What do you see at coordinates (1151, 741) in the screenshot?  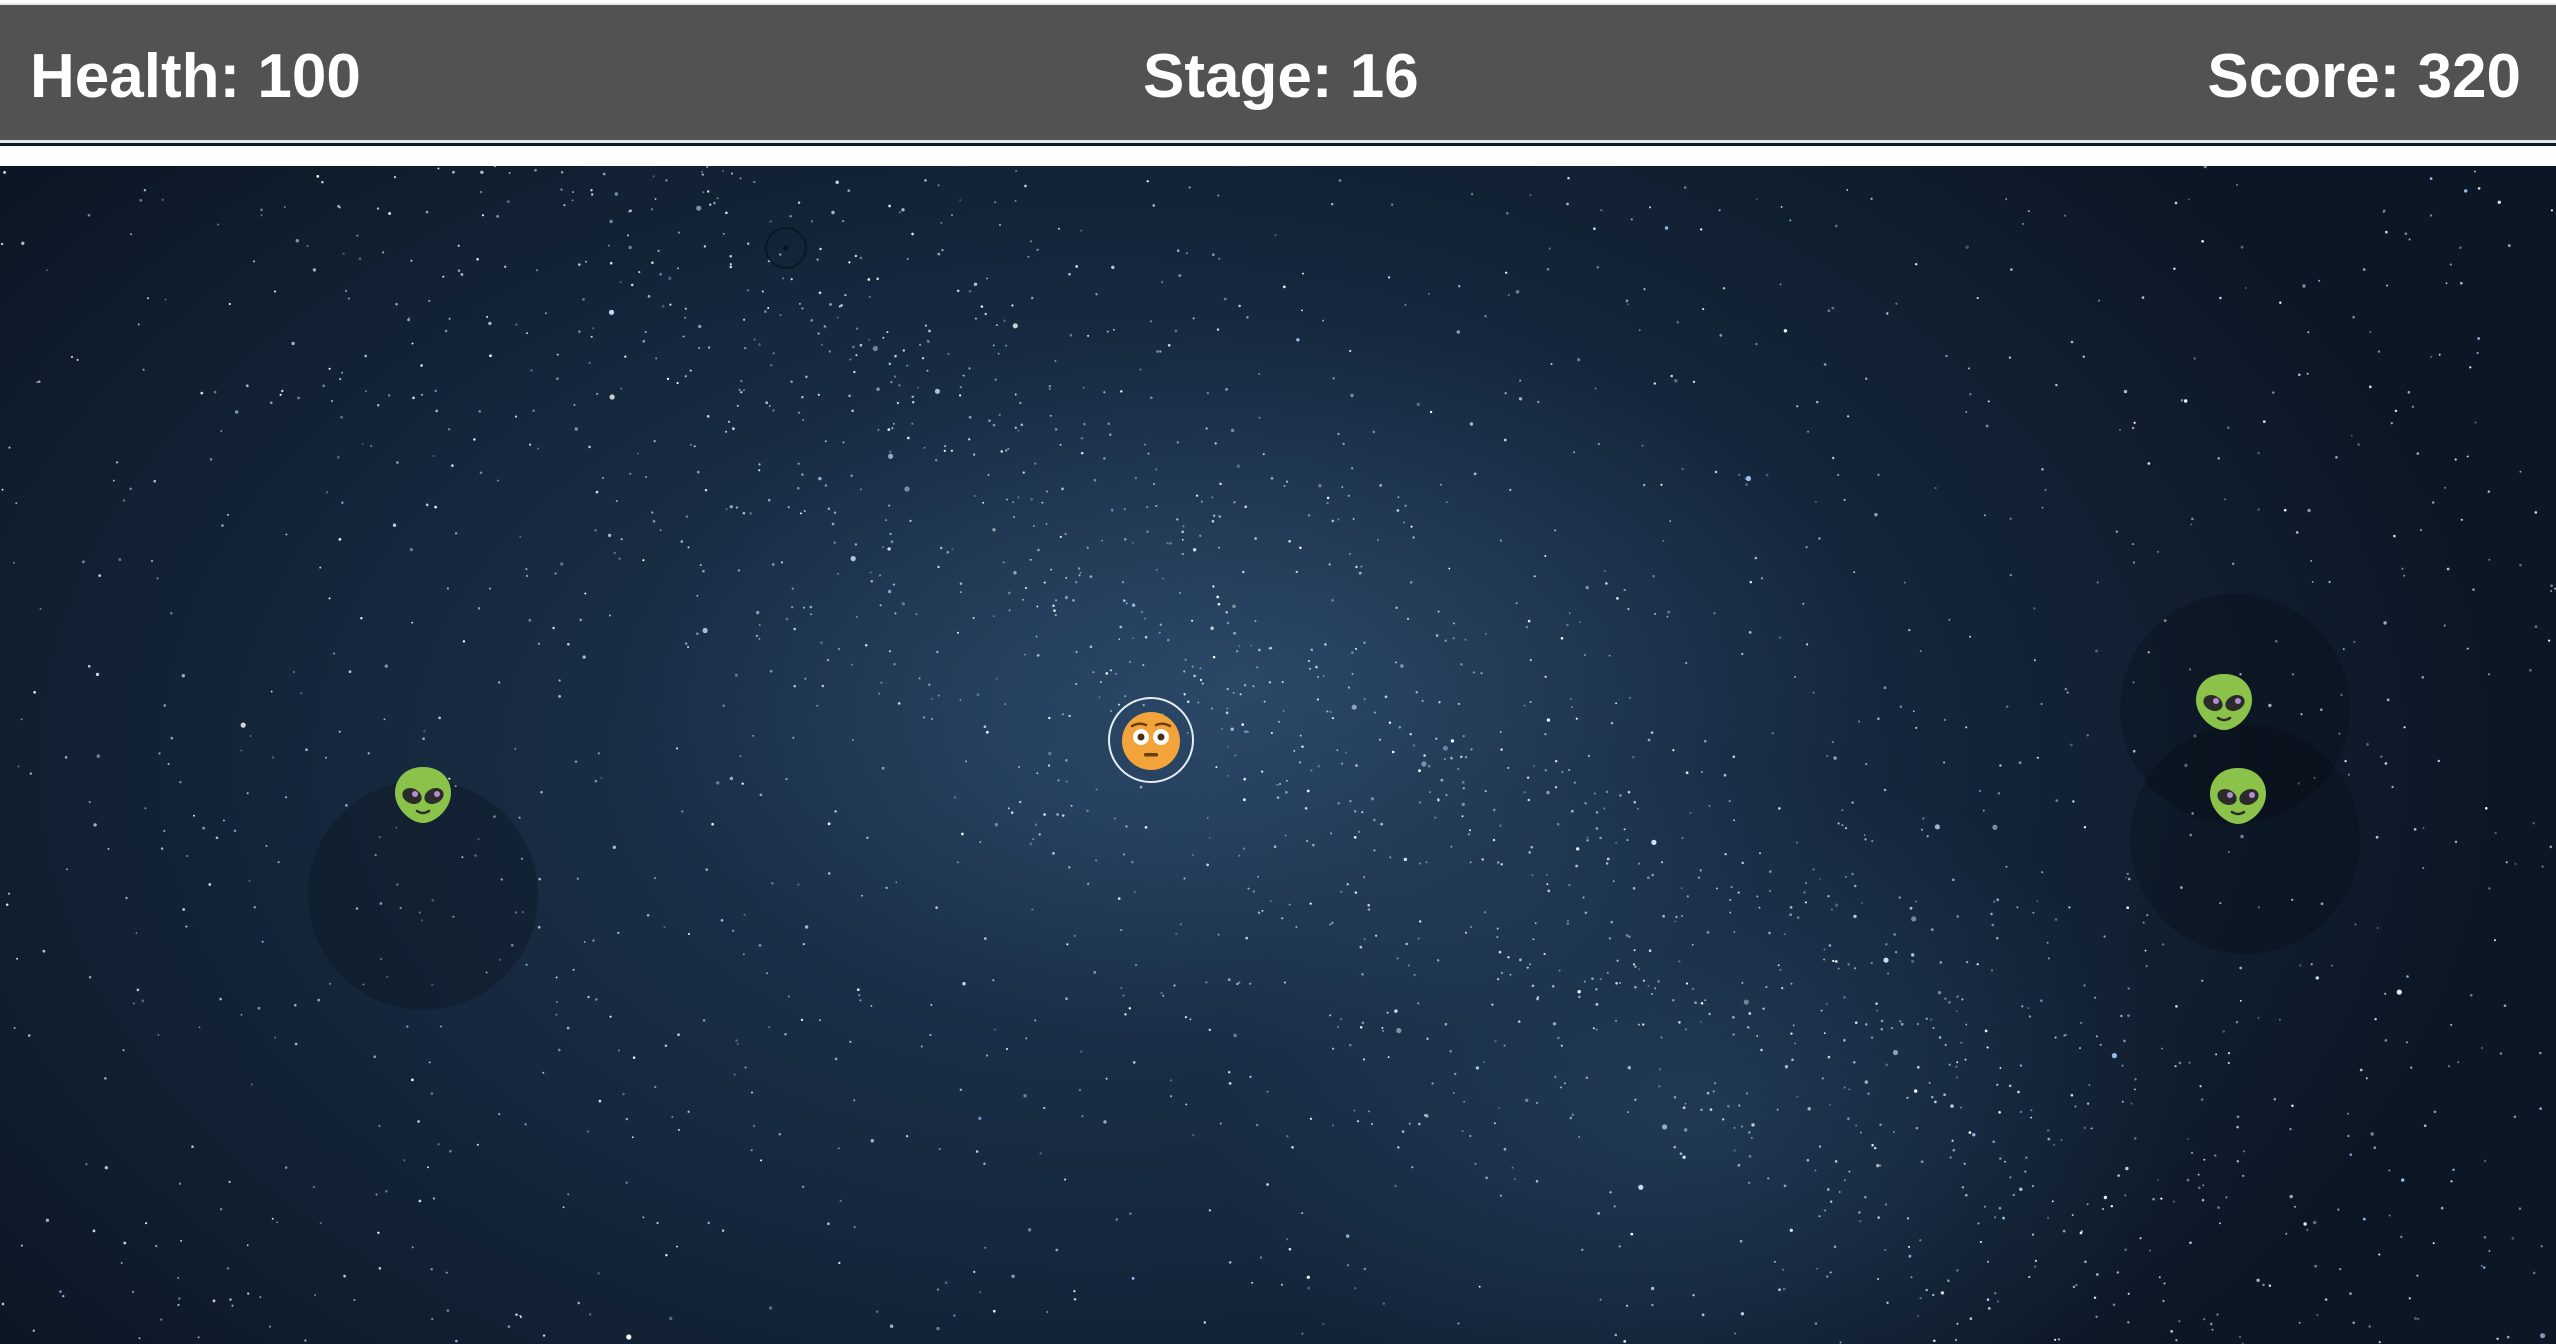 I see `flushed-face-icon` at bounding box center [1151, 741].